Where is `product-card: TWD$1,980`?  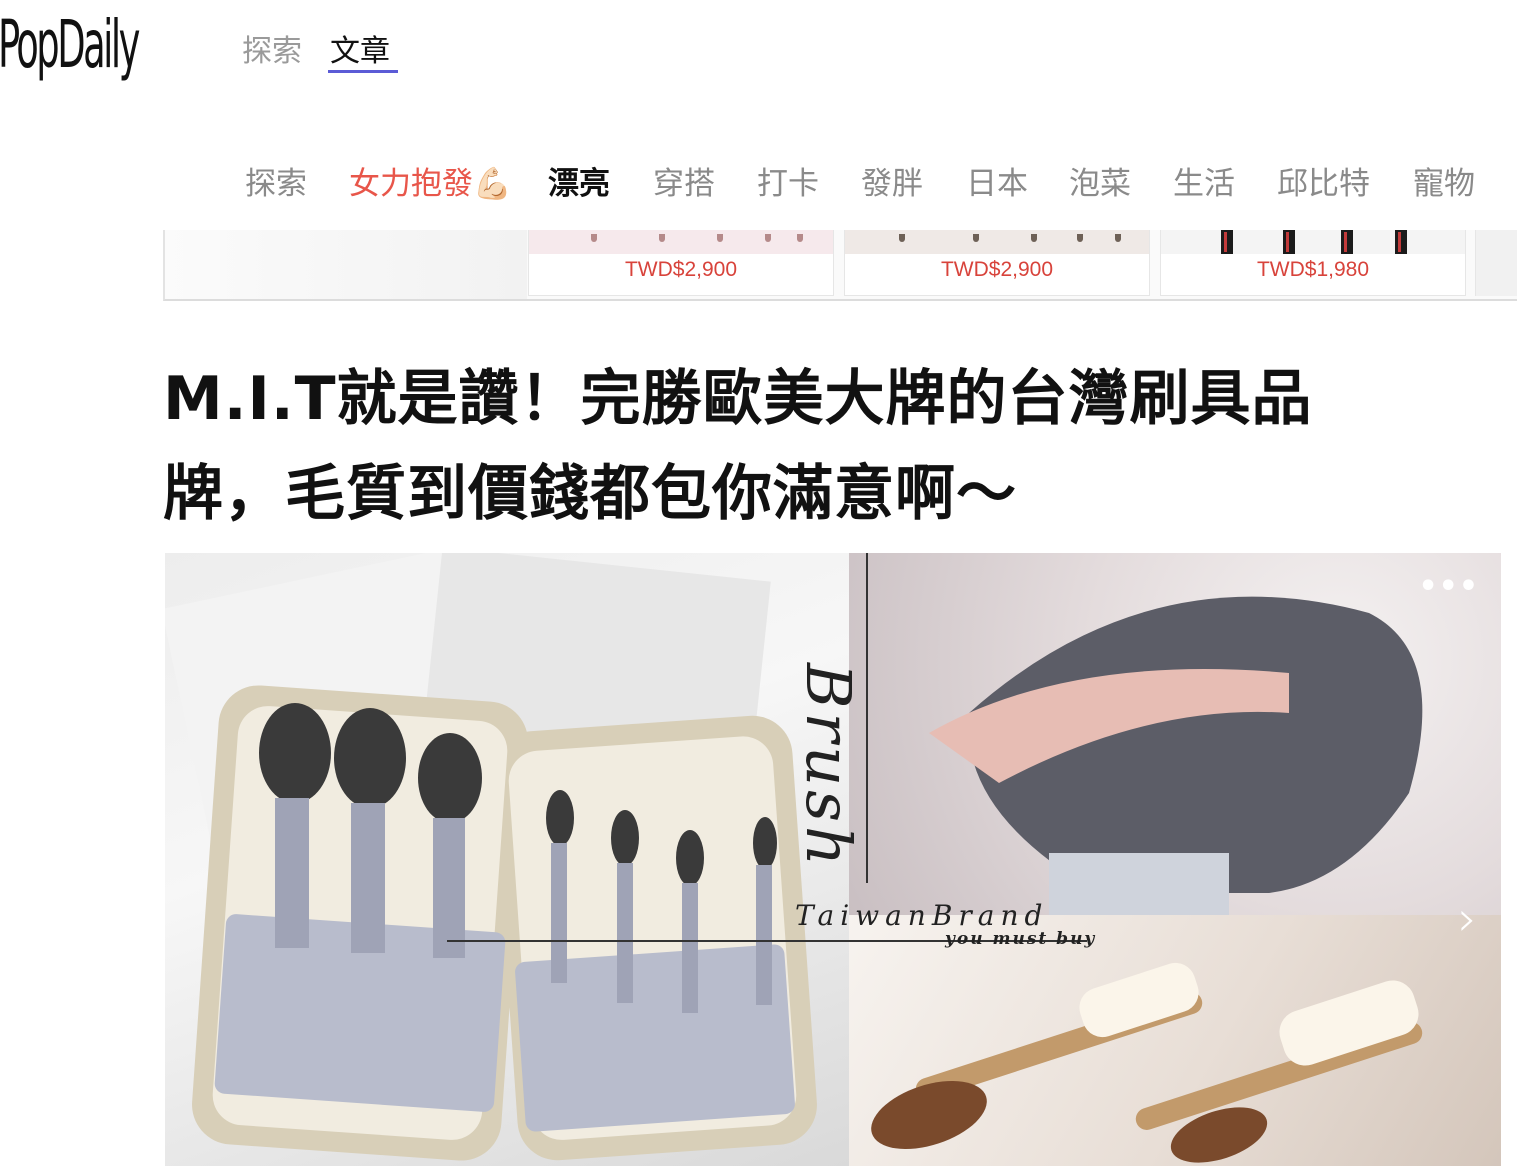 product-card: TWD$1,980 is located at coordinates (1313, 263).